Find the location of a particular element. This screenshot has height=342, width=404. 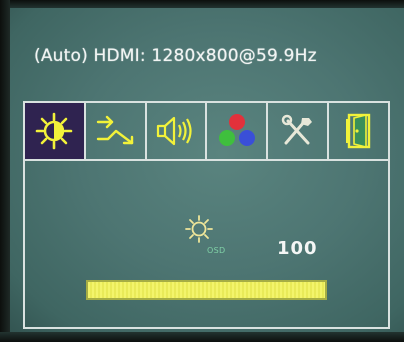

brightness-icon is located at coordinates (54, 131).